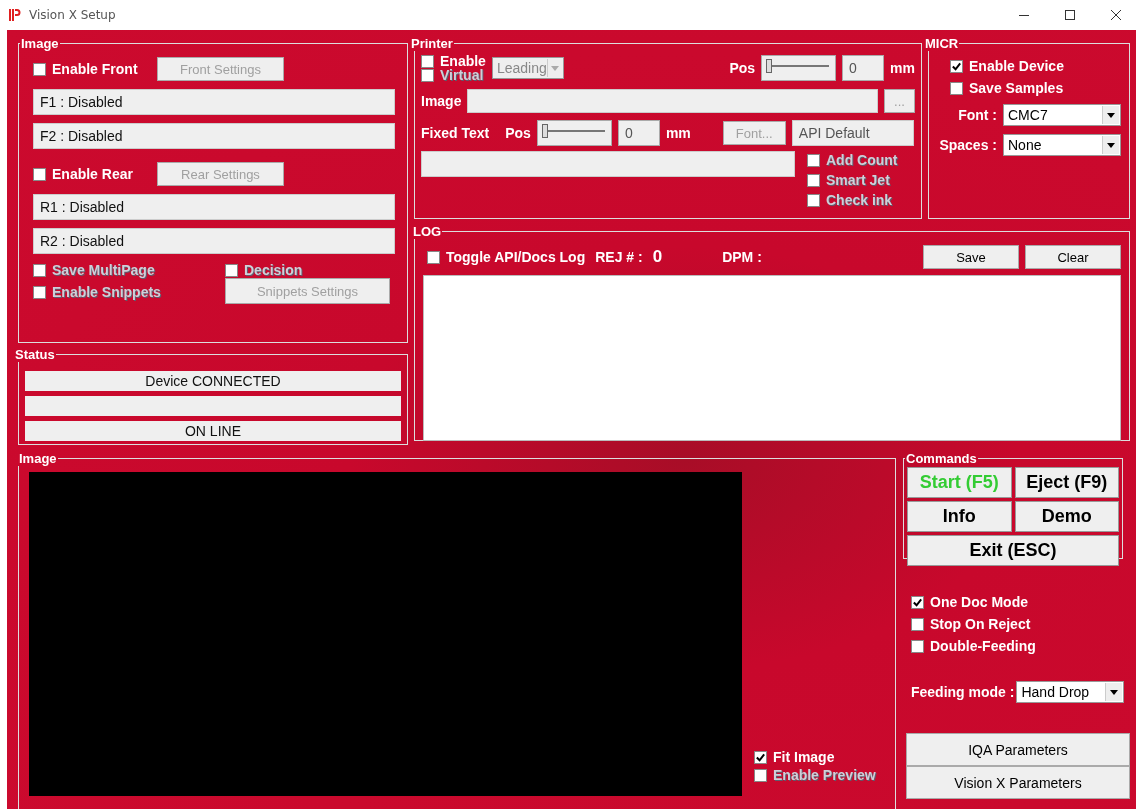 This screenshot has height=809, width=1136. Describe the element at coordinates (977, 115) in the screenshot. I see `font-label: Font :` at that location.